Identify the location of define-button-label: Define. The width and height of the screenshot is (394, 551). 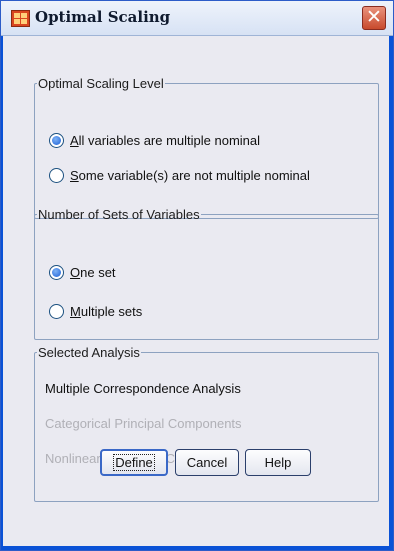
(134, 462).